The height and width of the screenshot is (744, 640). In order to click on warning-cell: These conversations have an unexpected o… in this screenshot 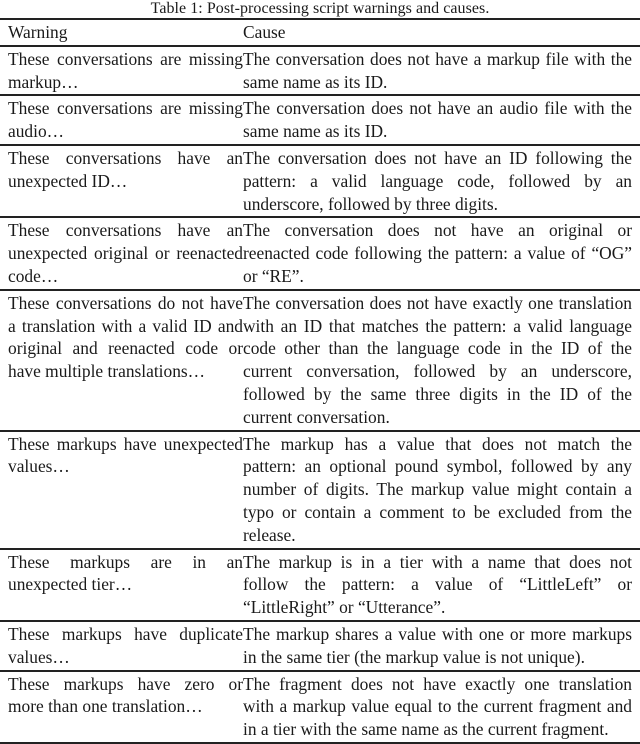, I will do `click(121, 253)`.